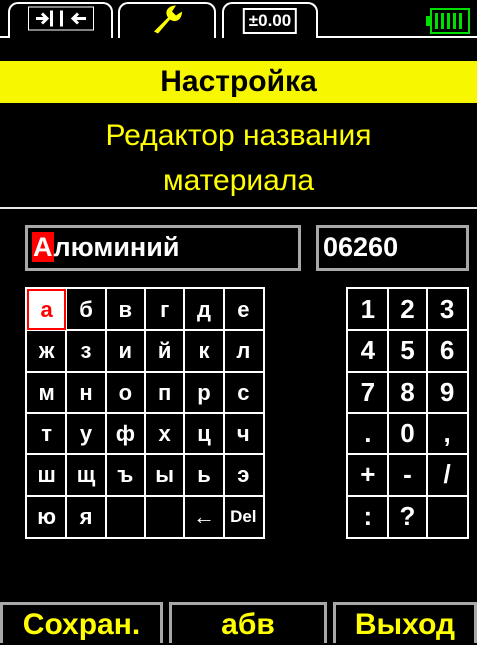 The height and width of the screenshot is (645, 477). I want to click on digit-key: 2, so click(408, 309).